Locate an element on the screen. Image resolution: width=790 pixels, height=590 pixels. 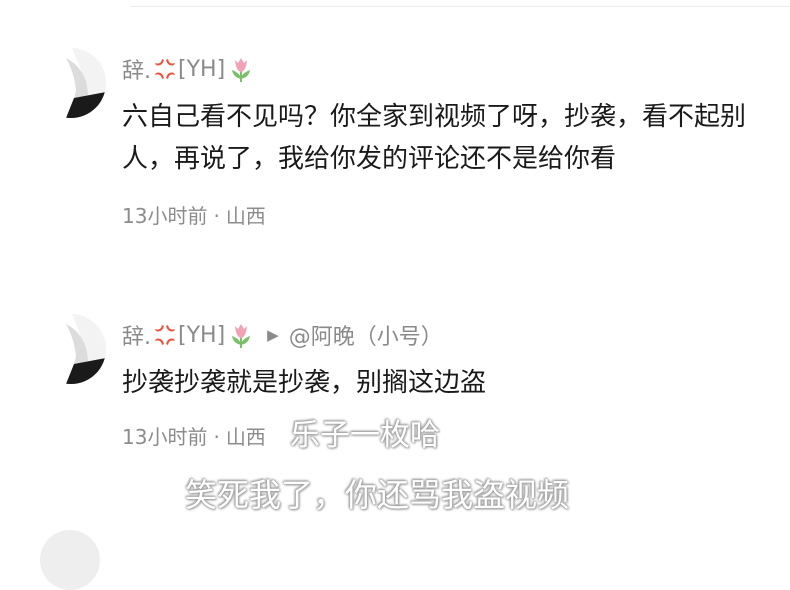
top-divider is located at coordinates (460, 6).